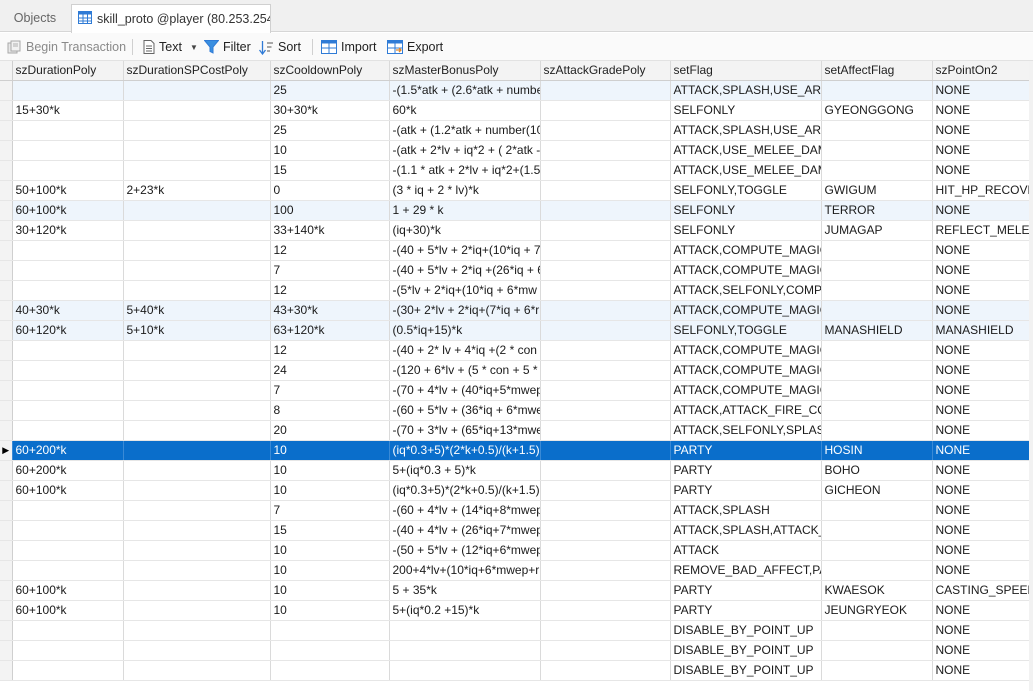 The height and width of the screenshot is (691, 1033). What do you see at coordinates (877, 490) in the screenshot?
I see `table-cell: GICHEON` at bounding box center [877, 490].